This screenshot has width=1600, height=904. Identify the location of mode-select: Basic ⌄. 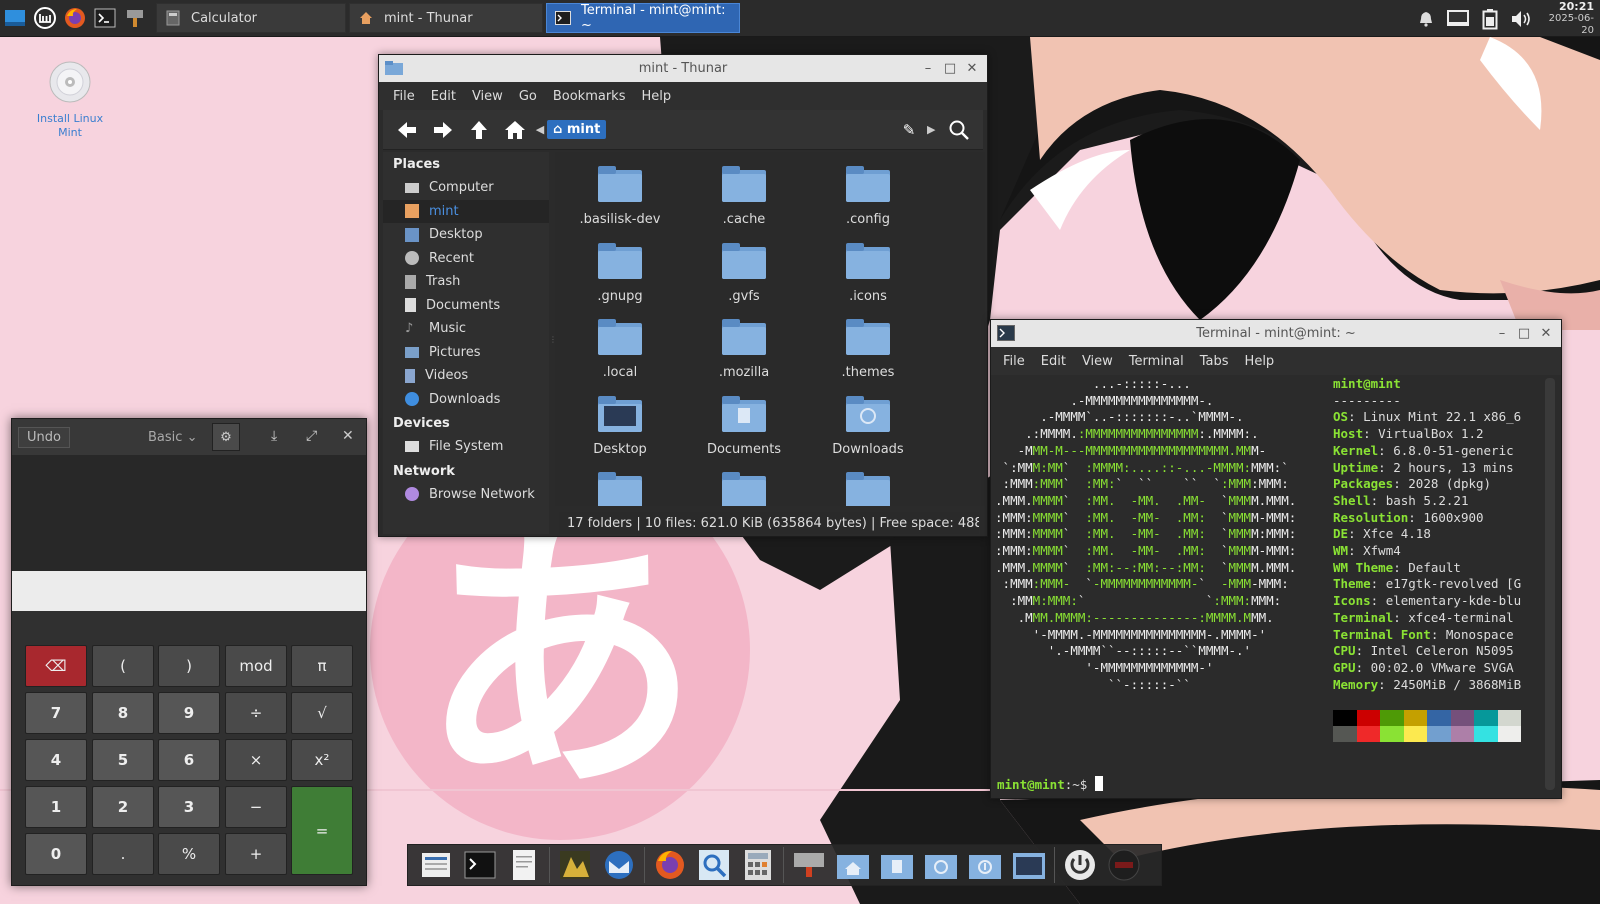
(172, 437).